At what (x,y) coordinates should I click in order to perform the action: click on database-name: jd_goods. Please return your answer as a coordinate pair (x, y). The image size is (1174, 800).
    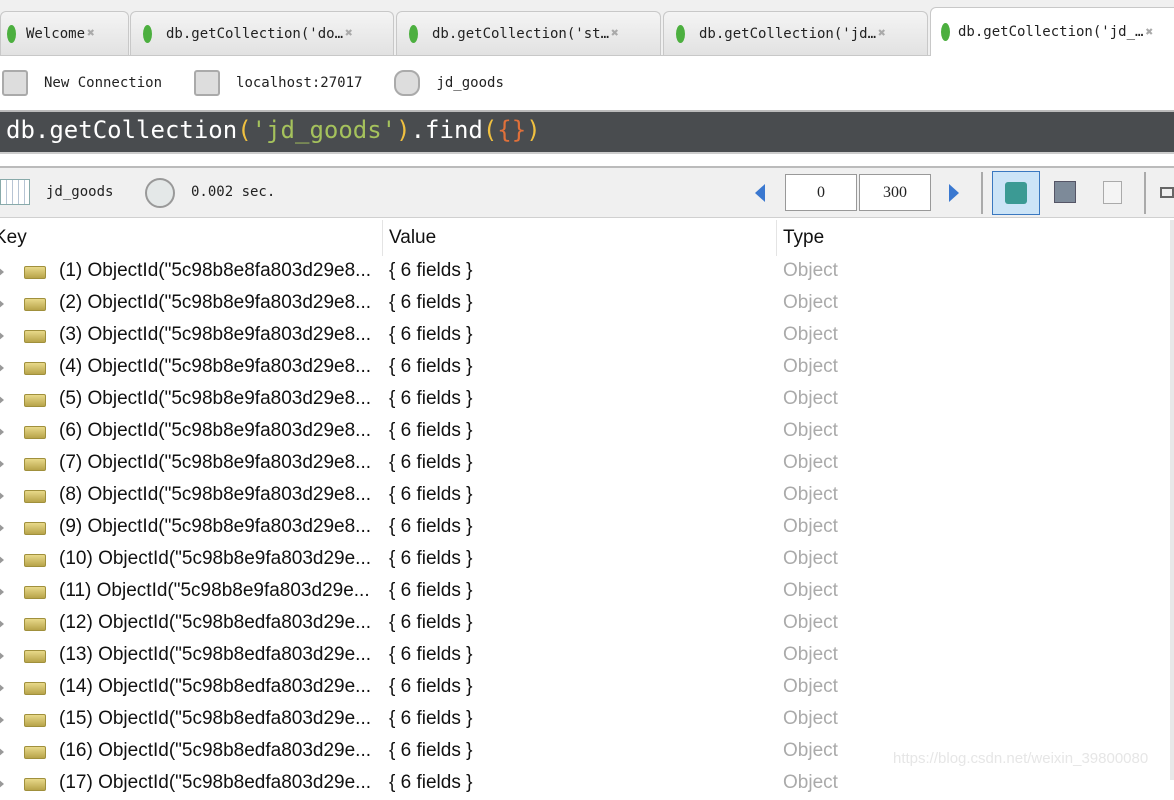
    Looking at the image, I should click on (470, 83).